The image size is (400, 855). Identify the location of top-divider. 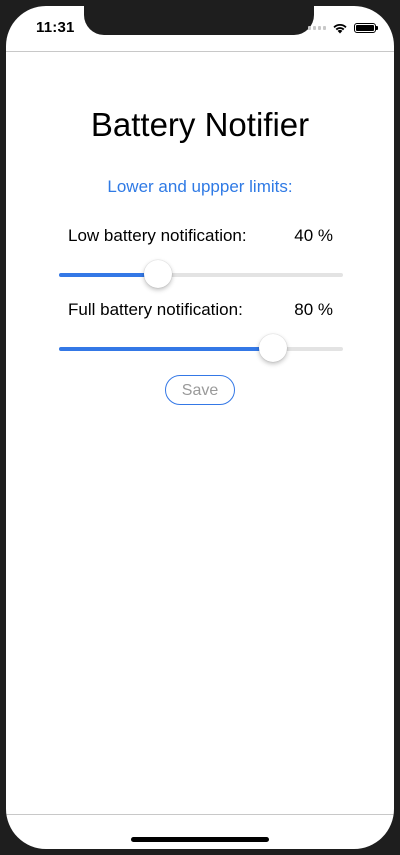
(200, 51).